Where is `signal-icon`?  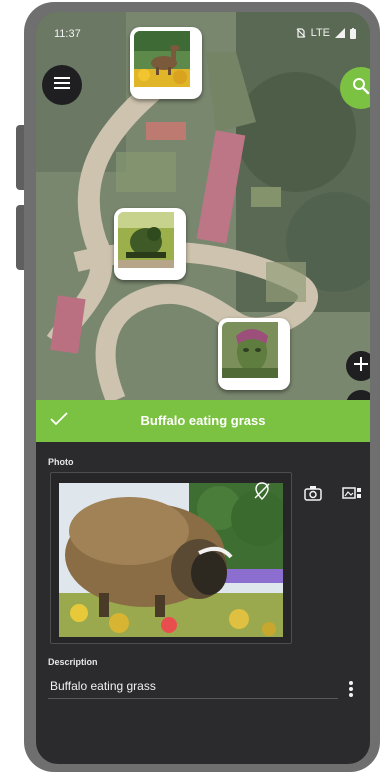 signal-icon is located at coordinates (340, 33).